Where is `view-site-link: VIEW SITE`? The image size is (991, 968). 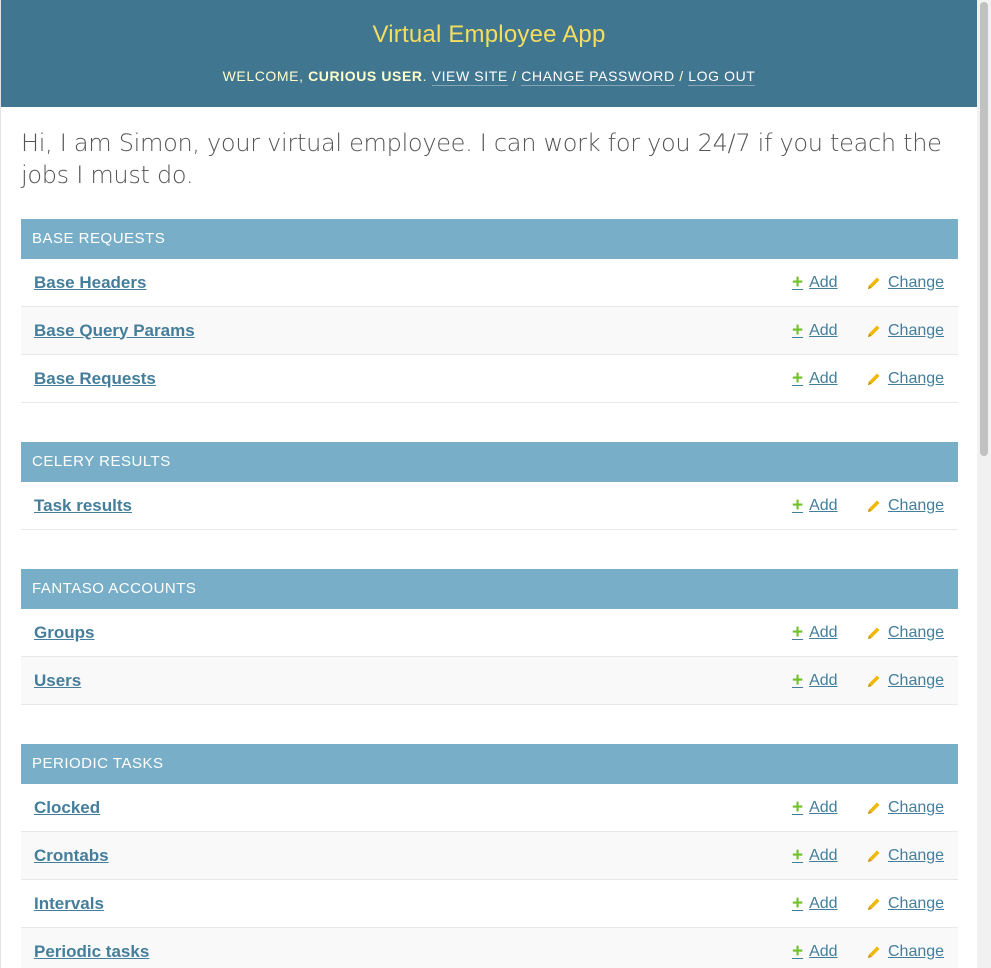
view-site-link: VIEW SITE is located at coordinates (469, 77).